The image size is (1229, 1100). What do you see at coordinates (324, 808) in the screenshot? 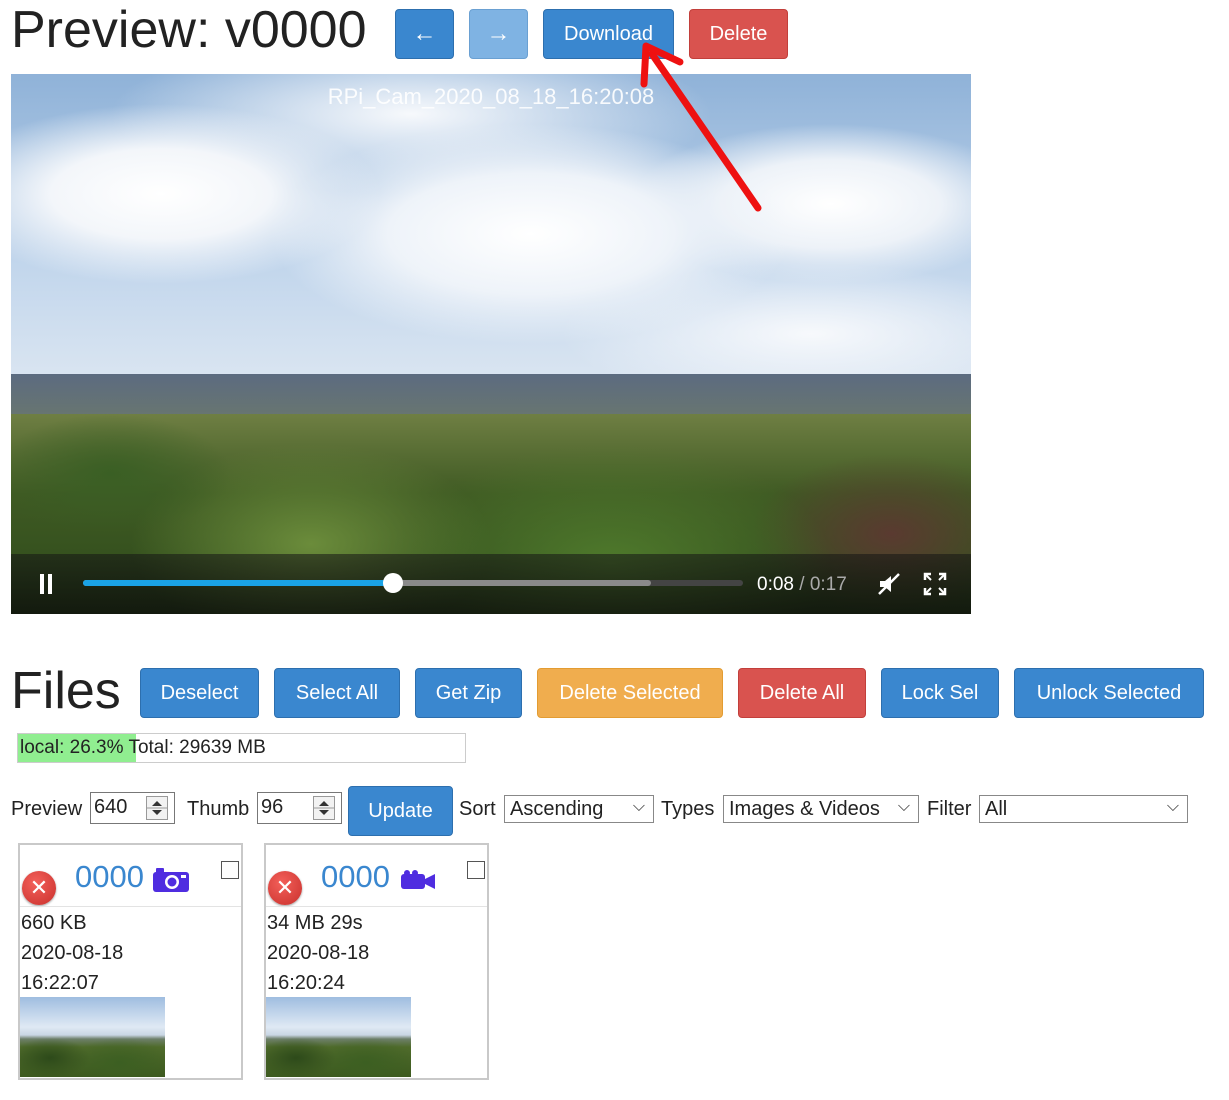
I see `thumb-size-spinner` at bounding box center [324, 808].